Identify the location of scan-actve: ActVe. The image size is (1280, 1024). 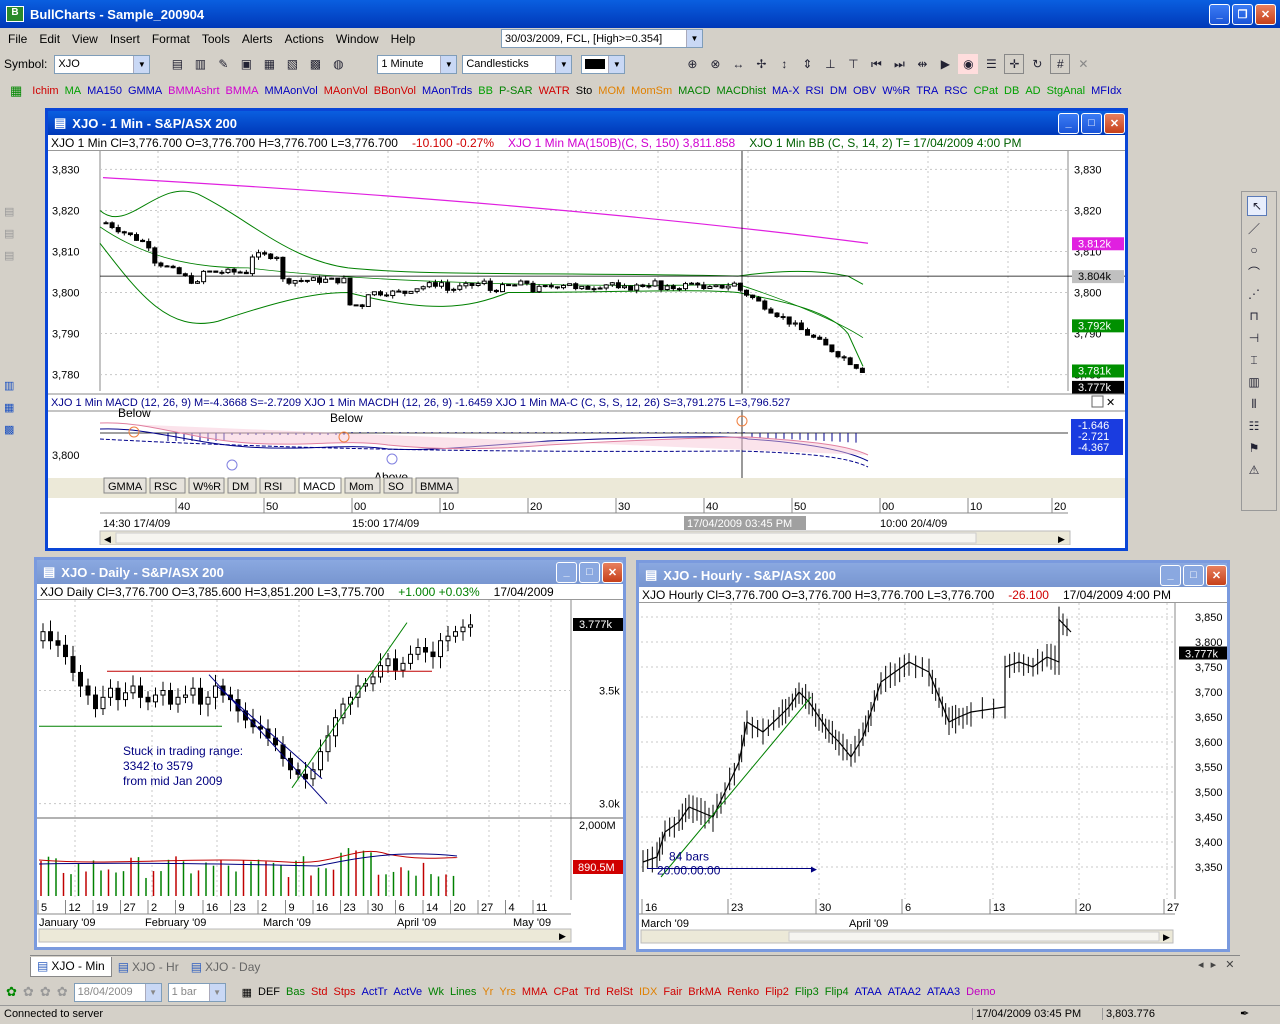
(407, 992).